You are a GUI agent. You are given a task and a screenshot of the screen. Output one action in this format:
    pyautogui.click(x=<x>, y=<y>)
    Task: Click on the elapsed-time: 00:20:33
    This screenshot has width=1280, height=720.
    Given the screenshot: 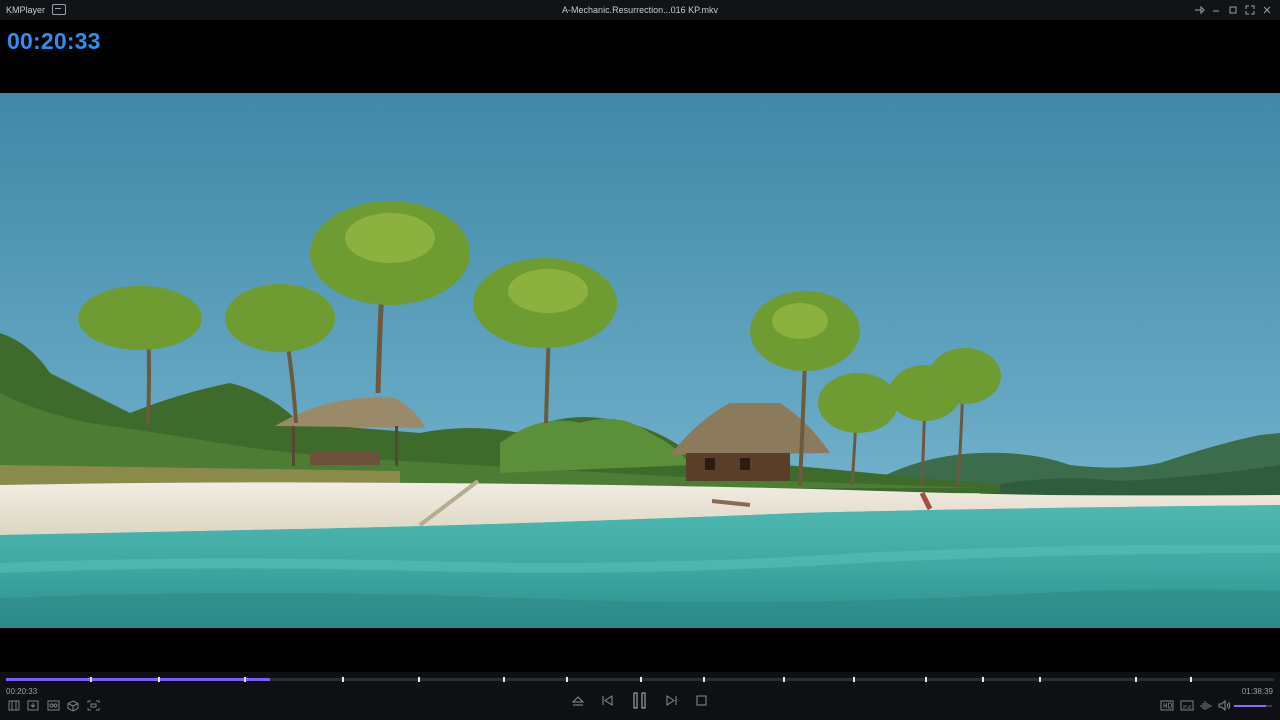 What is the action you would take?
    pyautogui.click(x=22, y=691)
    